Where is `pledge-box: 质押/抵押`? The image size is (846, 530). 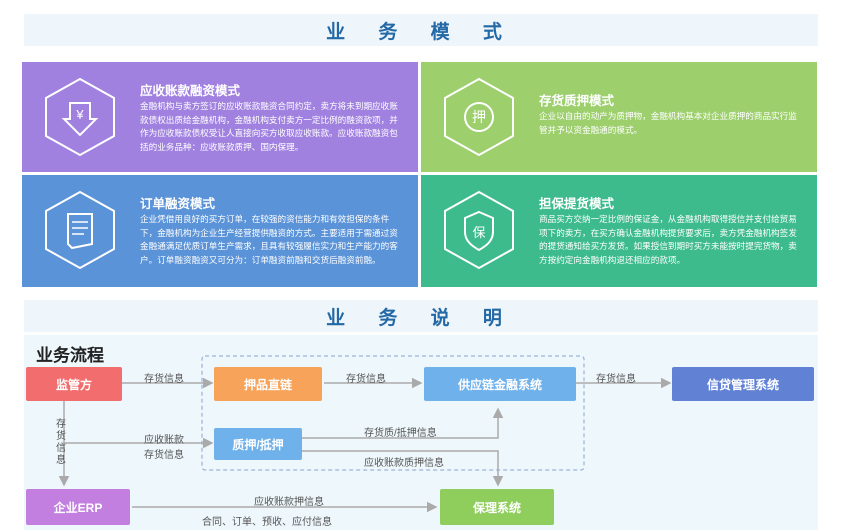
pledge-box: 质押/抵押 is located at coordinates (258, 444).